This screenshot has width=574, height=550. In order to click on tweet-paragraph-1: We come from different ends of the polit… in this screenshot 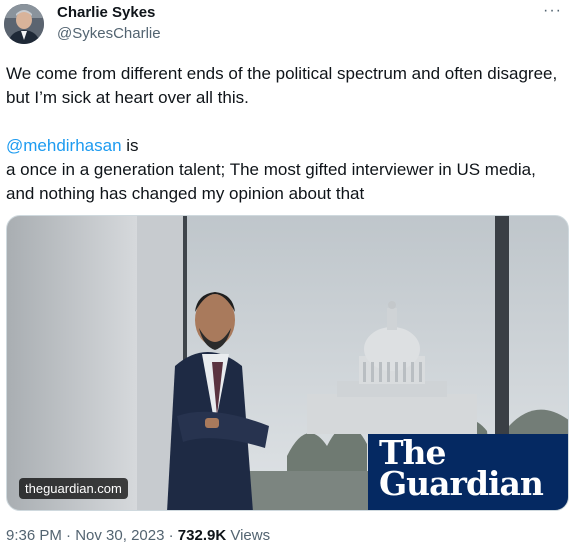, I will do `click(282, 85)`.